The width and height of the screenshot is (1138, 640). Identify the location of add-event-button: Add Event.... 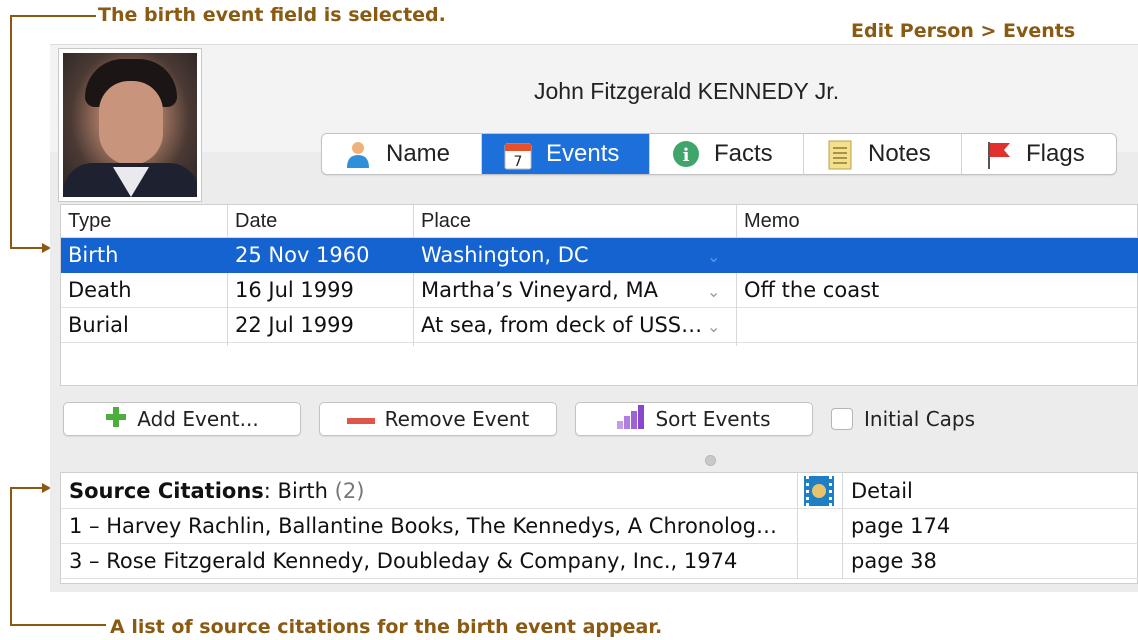
(182, 419).